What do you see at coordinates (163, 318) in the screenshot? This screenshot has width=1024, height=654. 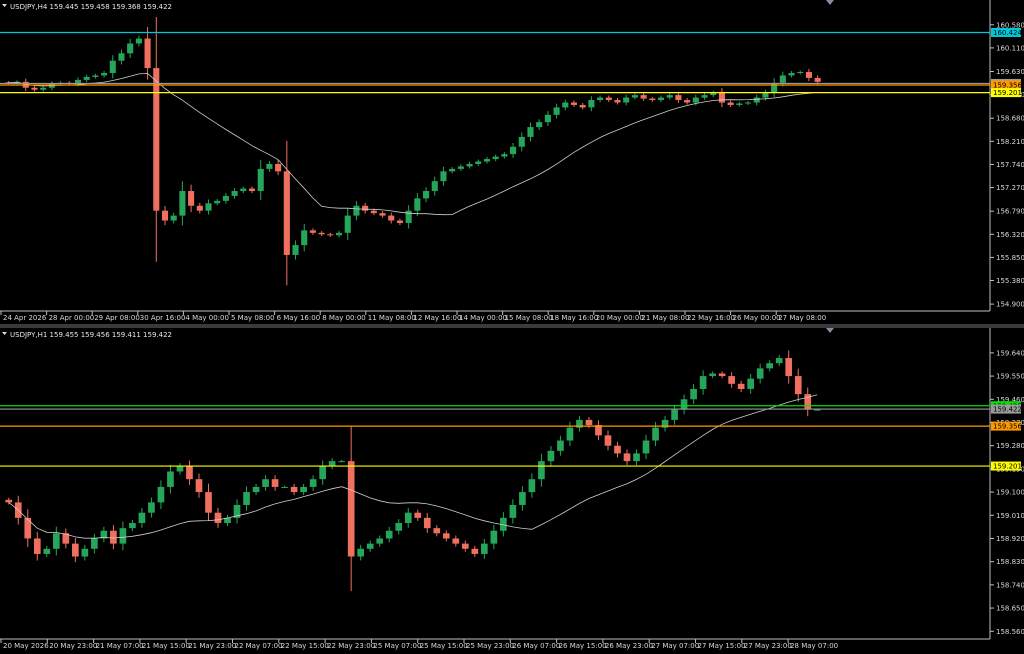 I see `x-tick-label: 30 Apr 16:00` at bounding box center [163, 318].